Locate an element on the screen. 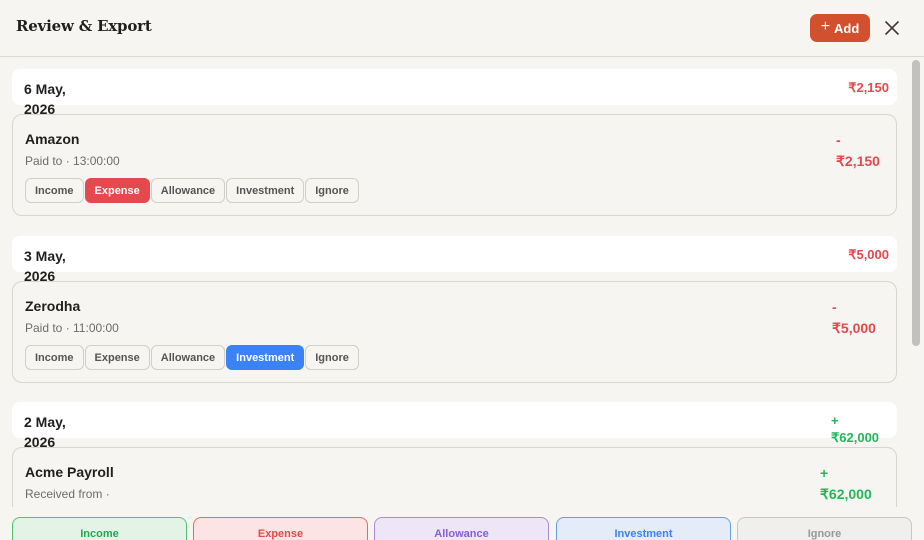 The height and width of the screenshot is (540, 924). date-label: 6 May, 2026 is located at coordinates (45, 99).